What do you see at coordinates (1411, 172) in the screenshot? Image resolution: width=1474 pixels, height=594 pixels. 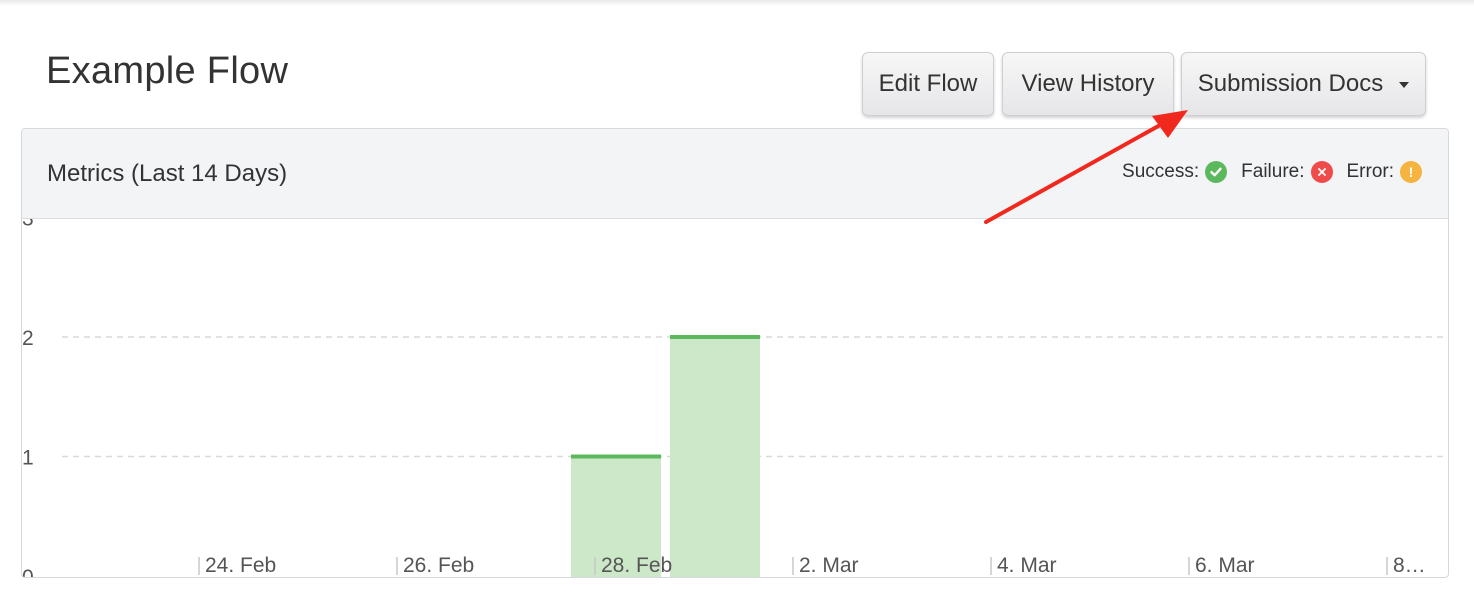 I see `exclamation-icon: !` at bounding box center [1411, 172].